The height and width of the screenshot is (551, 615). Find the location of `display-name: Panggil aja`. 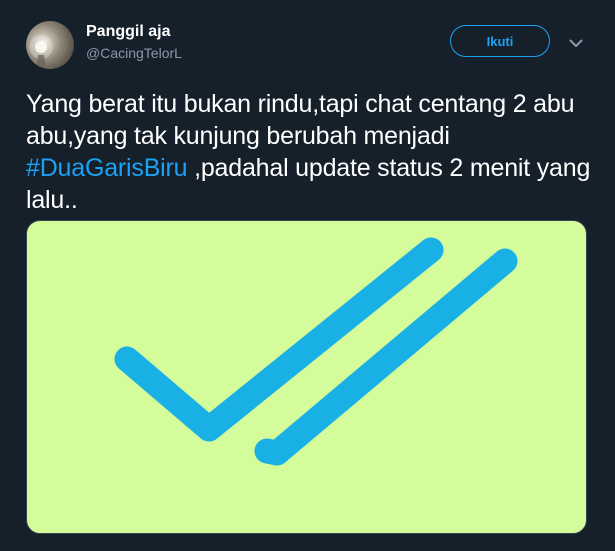

display-name: Panggil aja is located at coordinates (134, 32).